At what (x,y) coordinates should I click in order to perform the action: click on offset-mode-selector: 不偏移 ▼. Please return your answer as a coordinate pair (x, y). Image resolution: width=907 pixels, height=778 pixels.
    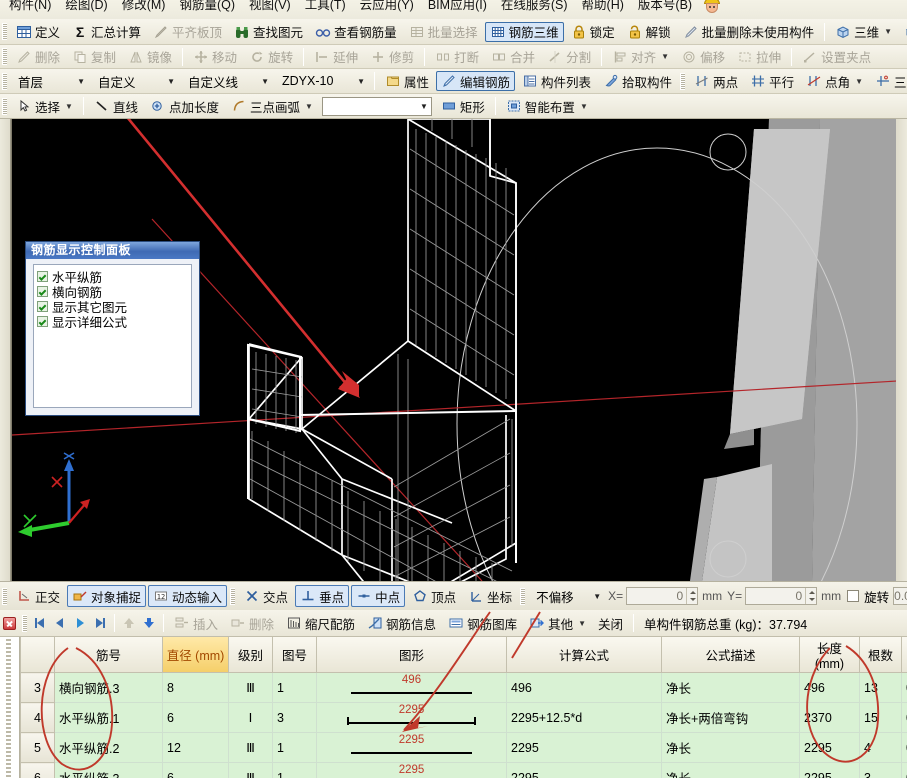
    Looking at the image, I should click on (567, 596).